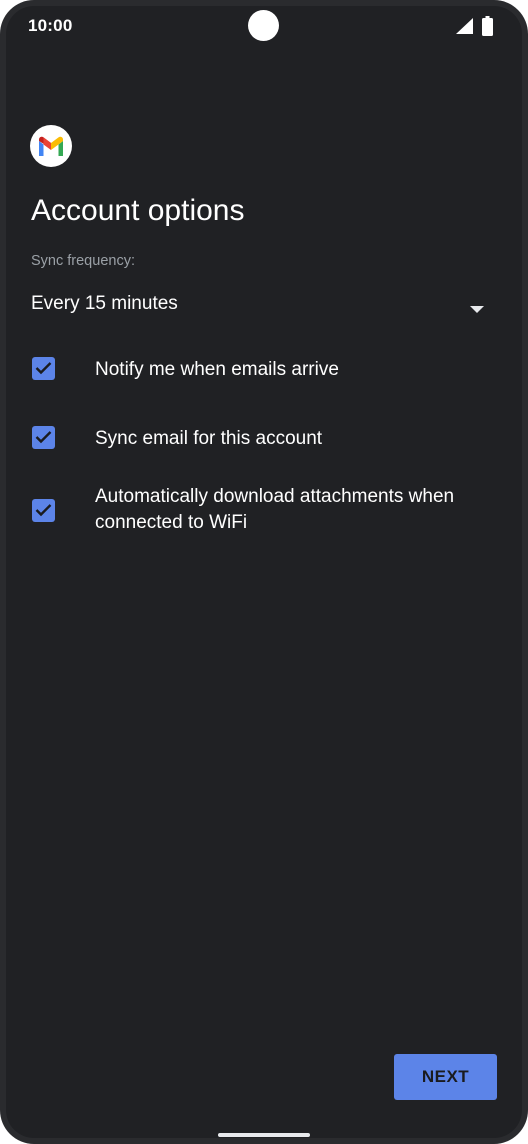  I want to click on option-sync-email-row: Sync email for this account, so click(266, 440).